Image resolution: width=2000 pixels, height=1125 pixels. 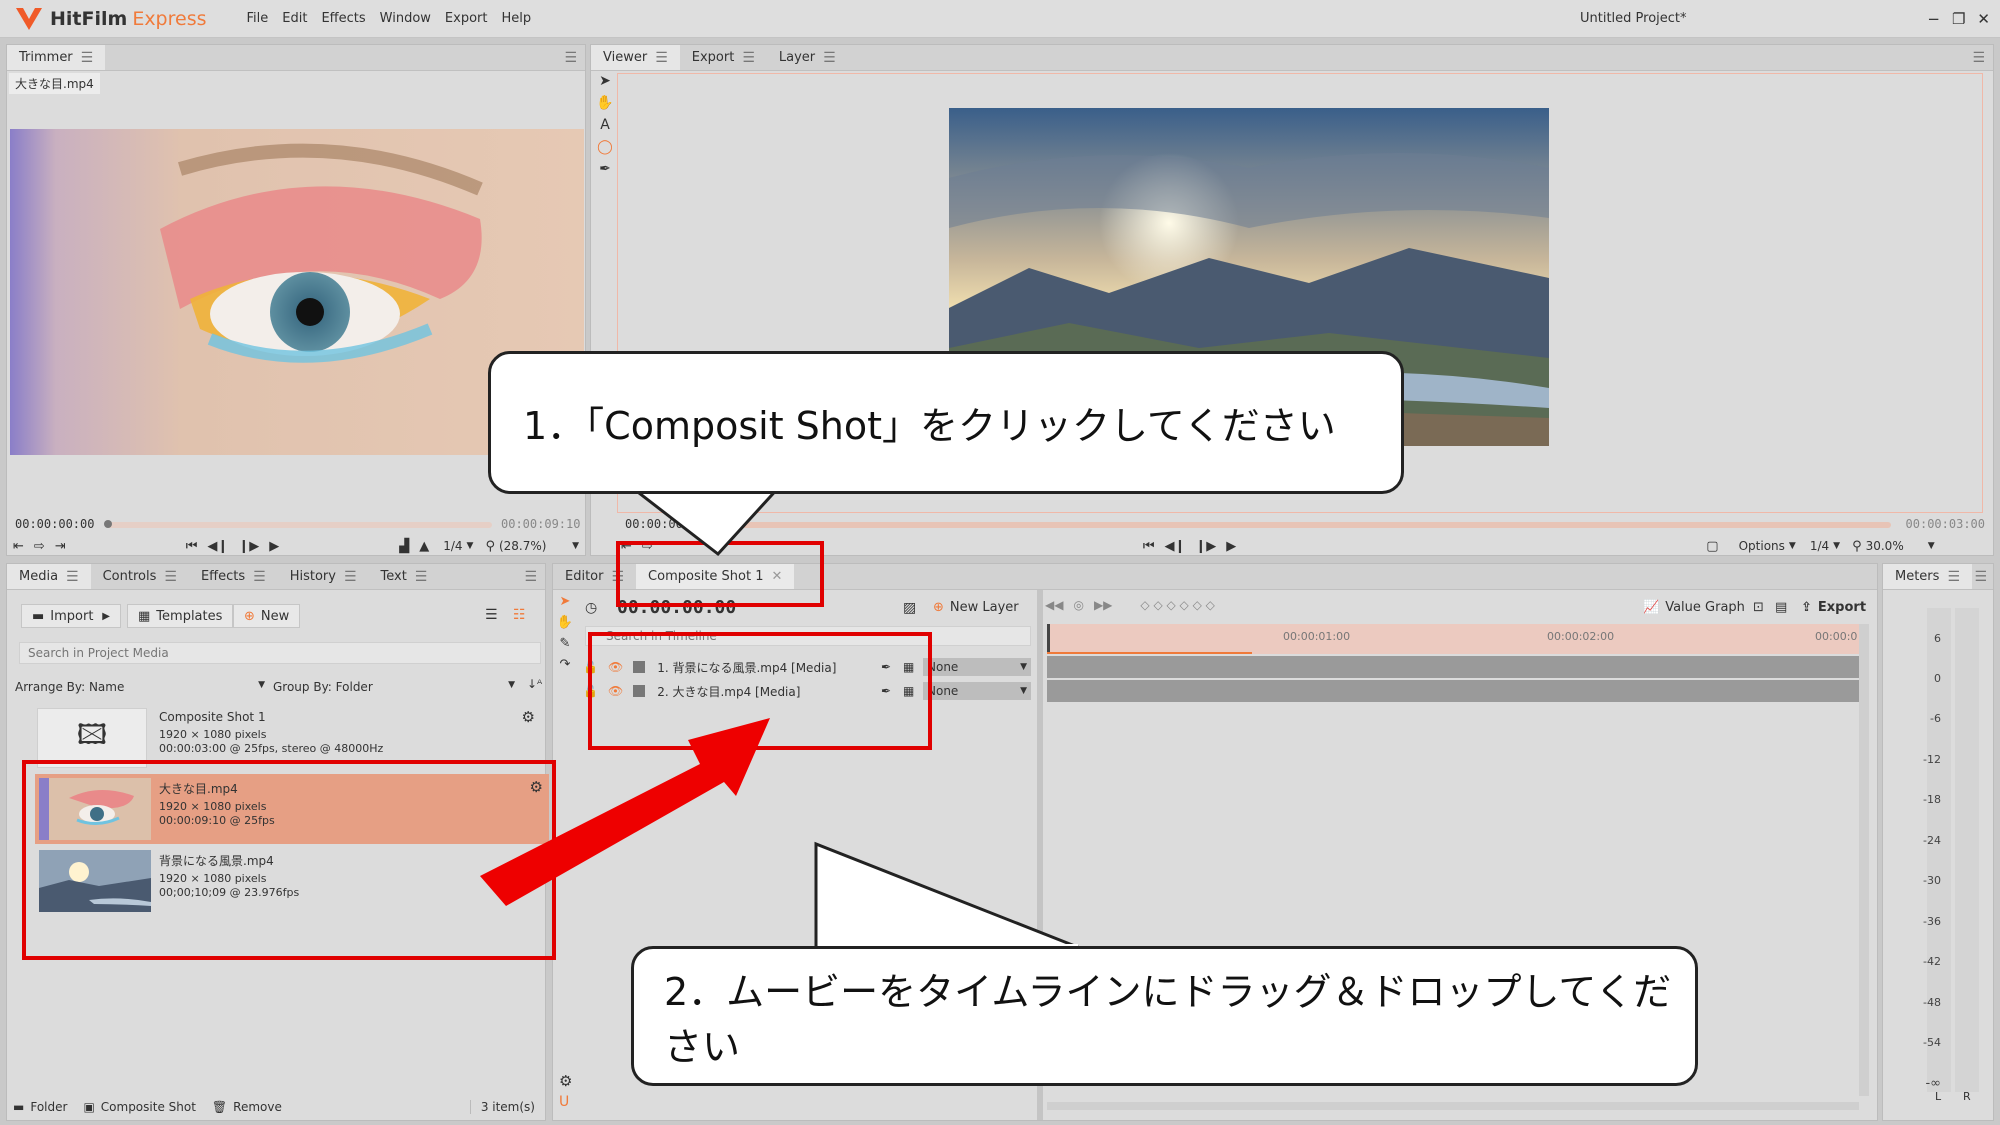 I want to click on zoom-value: (28.7%), so click(x=522, y=546).